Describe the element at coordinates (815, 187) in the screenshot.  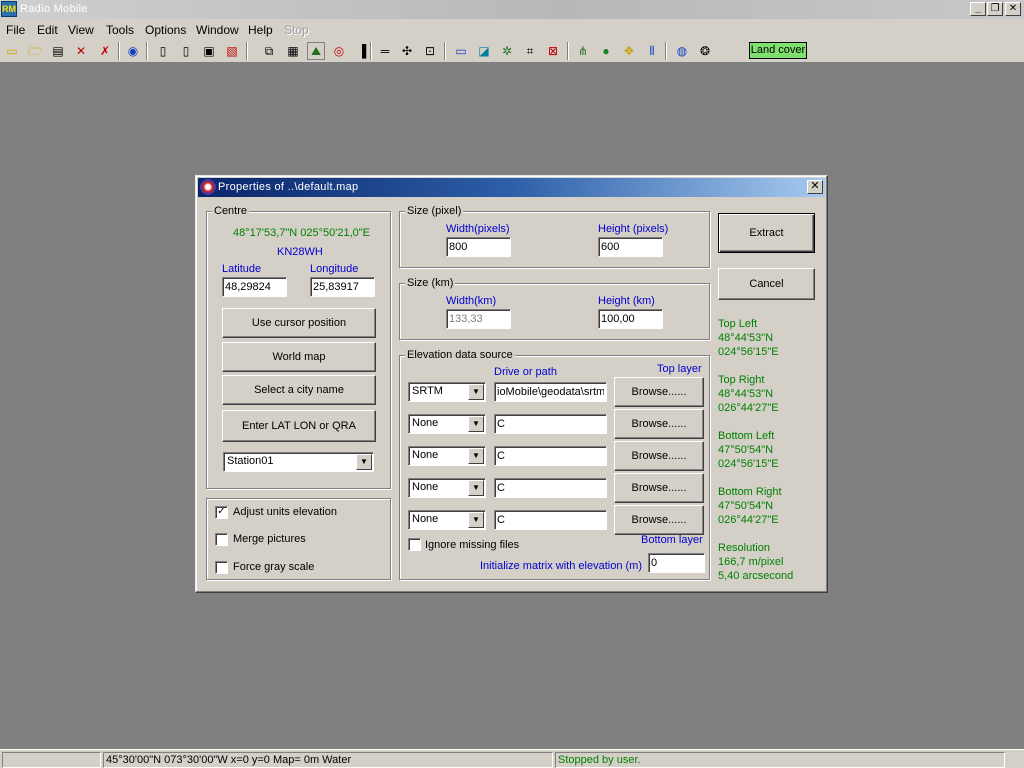
I see `dialog-close-button: ✕` at that location.